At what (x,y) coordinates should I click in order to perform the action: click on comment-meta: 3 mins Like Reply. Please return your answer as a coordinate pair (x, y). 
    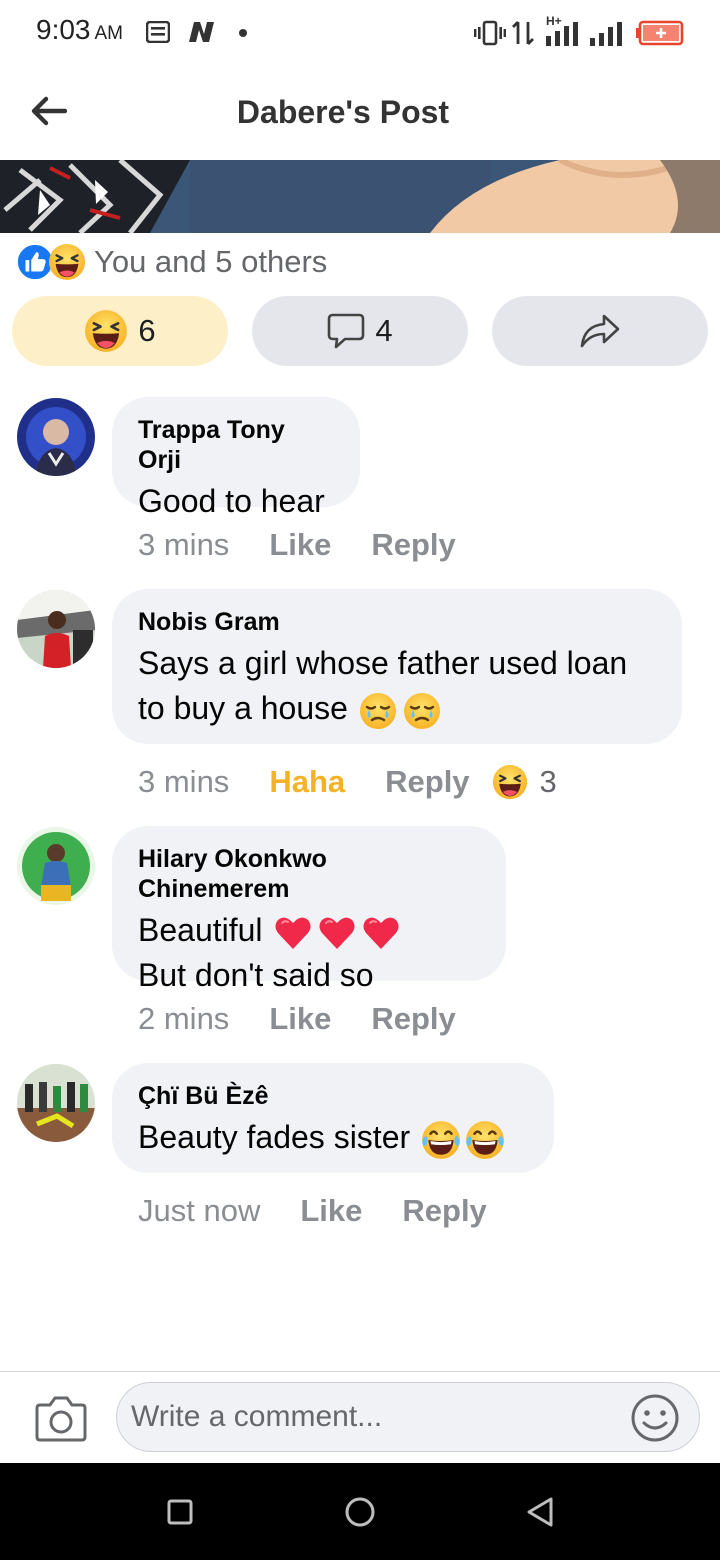
    Looking at the image, I should click on (297, 545).